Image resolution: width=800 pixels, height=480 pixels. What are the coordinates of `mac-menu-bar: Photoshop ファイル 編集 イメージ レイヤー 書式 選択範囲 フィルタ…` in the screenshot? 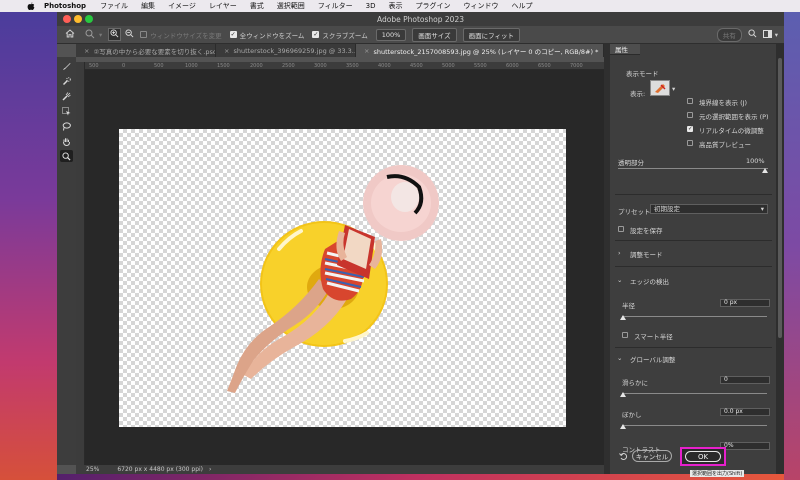 It's located at (400, 6).